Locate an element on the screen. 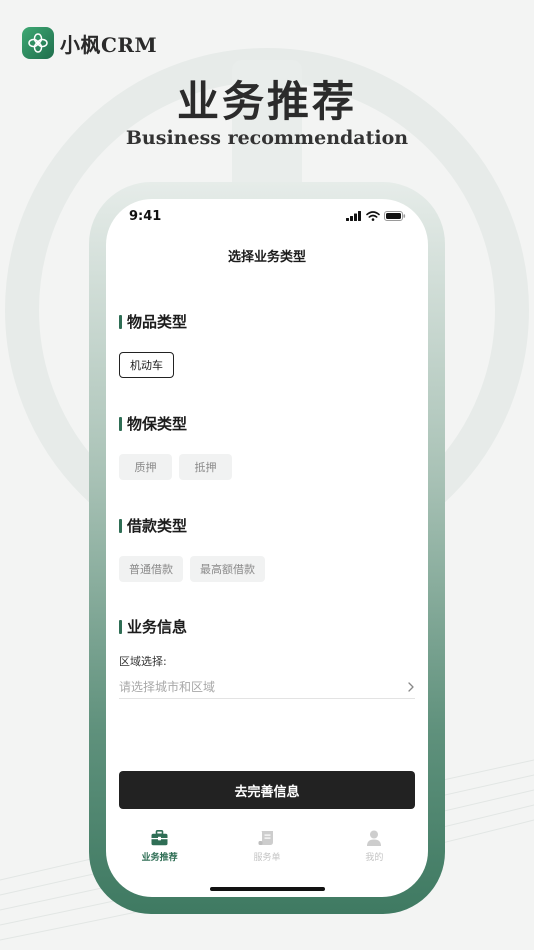 This screenshot has height=950, width=534. option-motor-vehicle: 机动车 is located at coordinates (146, 365).